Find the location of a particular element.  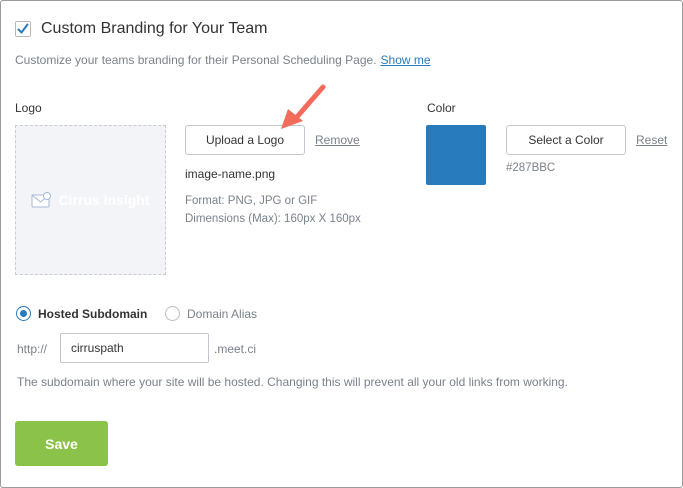

logo-dimensions-text: Dimensions (Max): 160px X 160px is located at coordinates (273, 219).